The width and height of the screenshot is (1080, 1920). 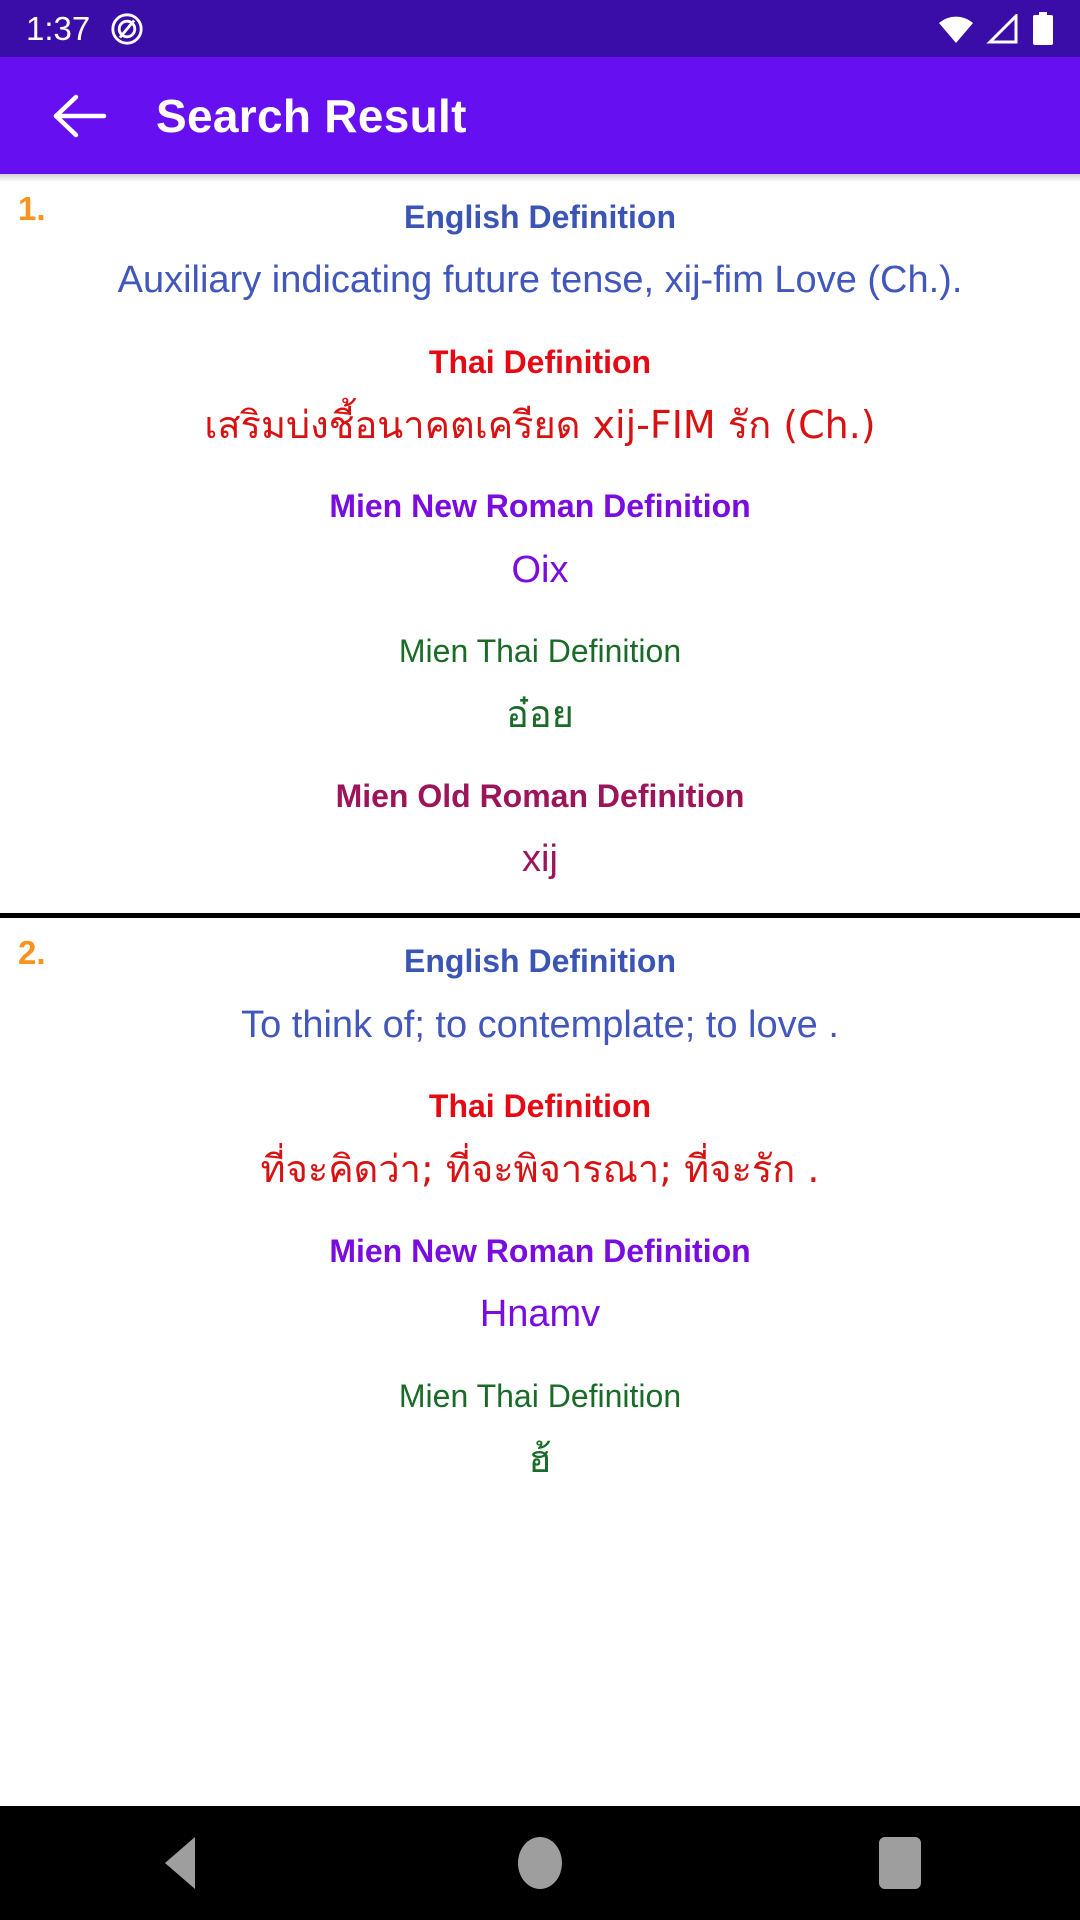 What do you see at coordinates (956, 29) in the screenshot?
I see `wifi-icon` at bounding box center [956, 29].